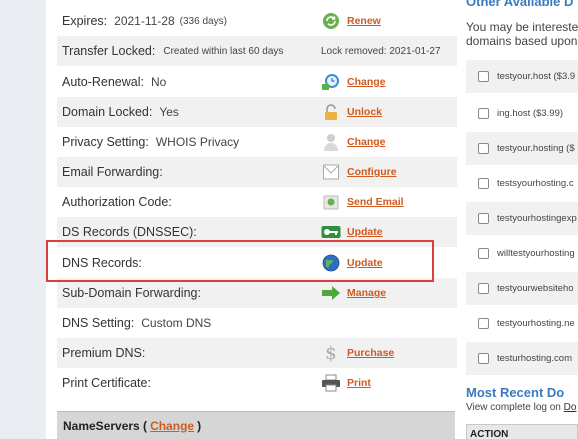 The width and height of the screenshot is (578, 439). Describe the element at coordinates (256, 425) in the screenshot. I see `nameservers-header: NameServers ( Change )` at that location.